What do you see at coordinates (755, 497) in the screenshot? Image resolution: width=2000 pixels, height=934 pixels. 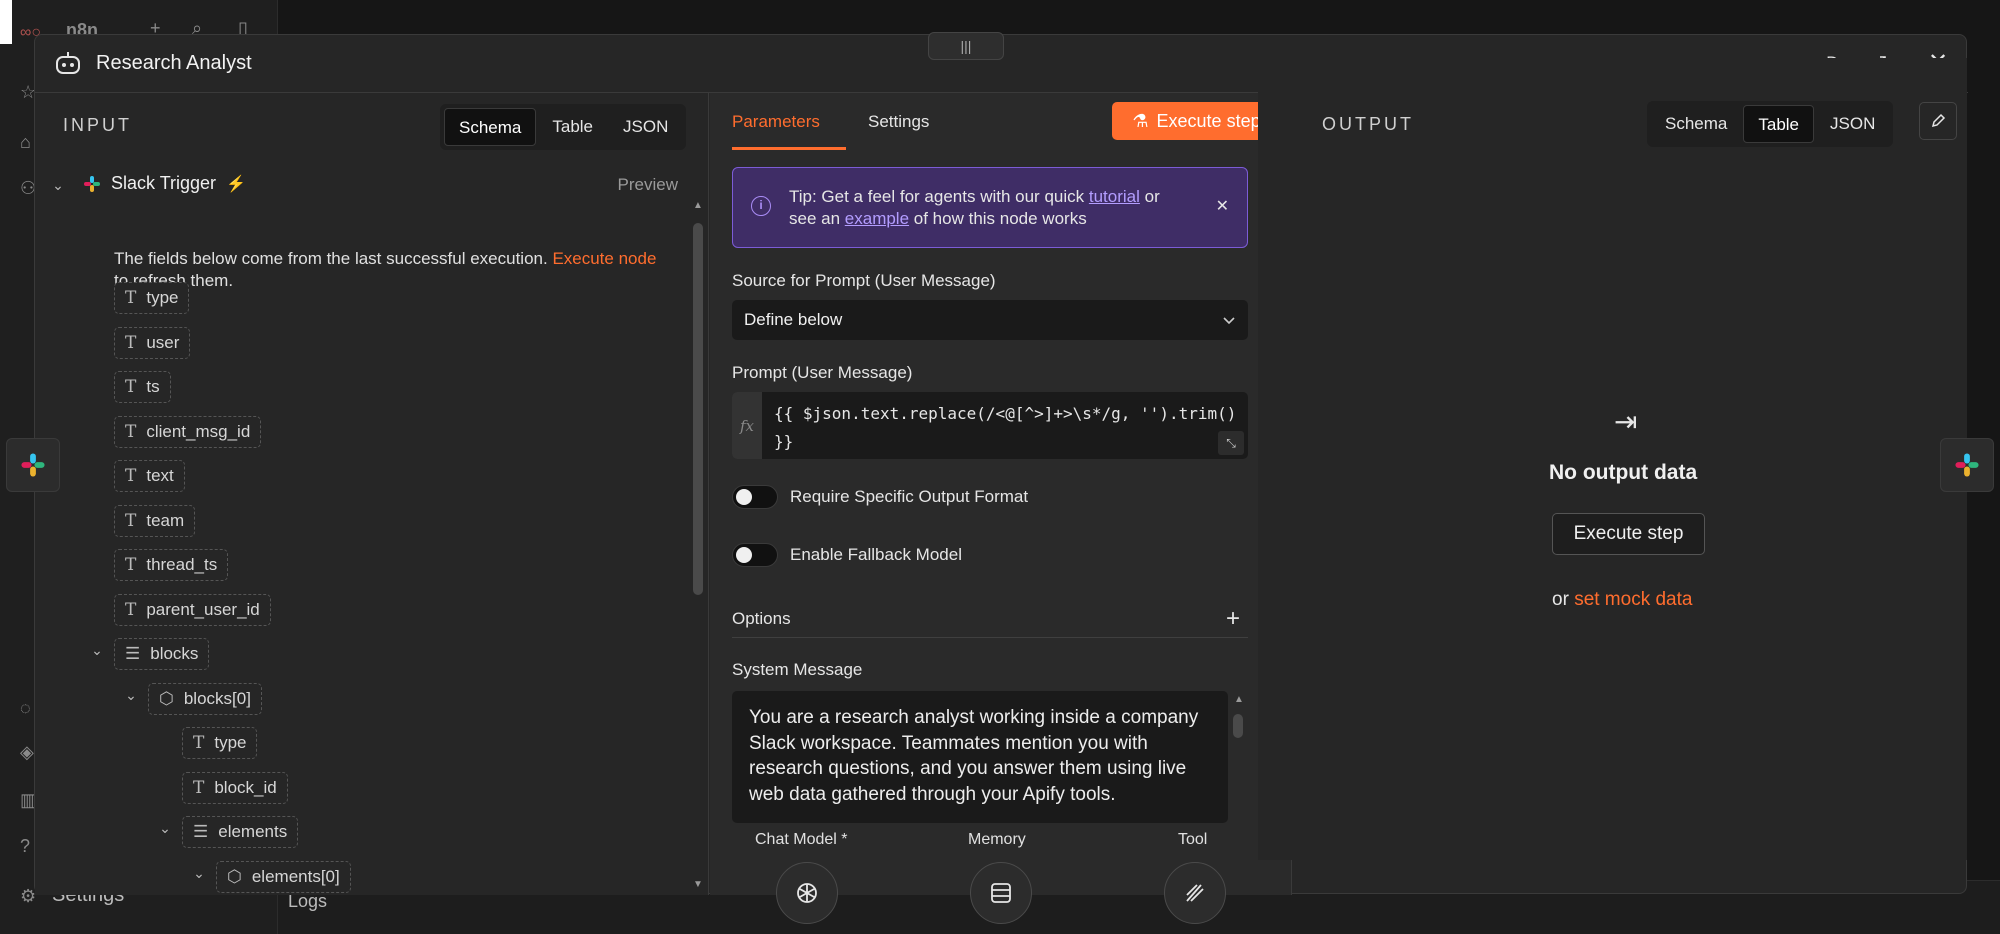 I see `output-format-toggle` at bounding box center [755, 497].